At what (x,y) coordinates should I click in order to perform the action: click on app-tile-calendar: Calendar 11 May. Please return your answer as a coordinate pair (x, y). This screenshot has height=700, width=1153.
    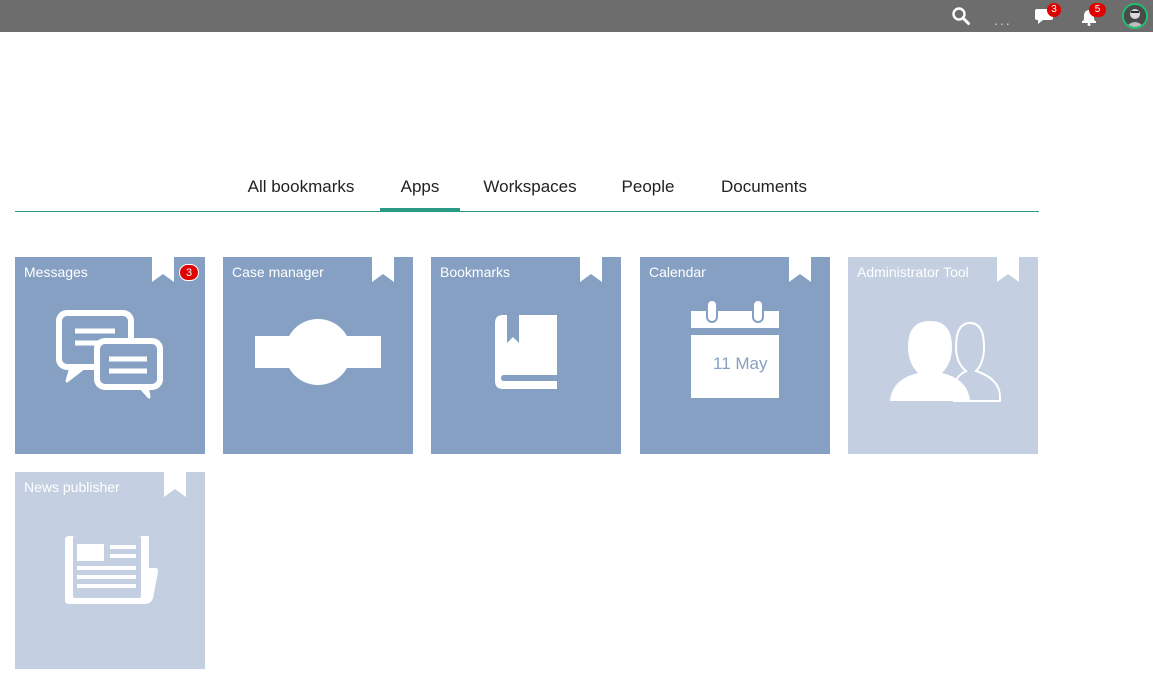
    Looking at the image, I should click on (735, 355).